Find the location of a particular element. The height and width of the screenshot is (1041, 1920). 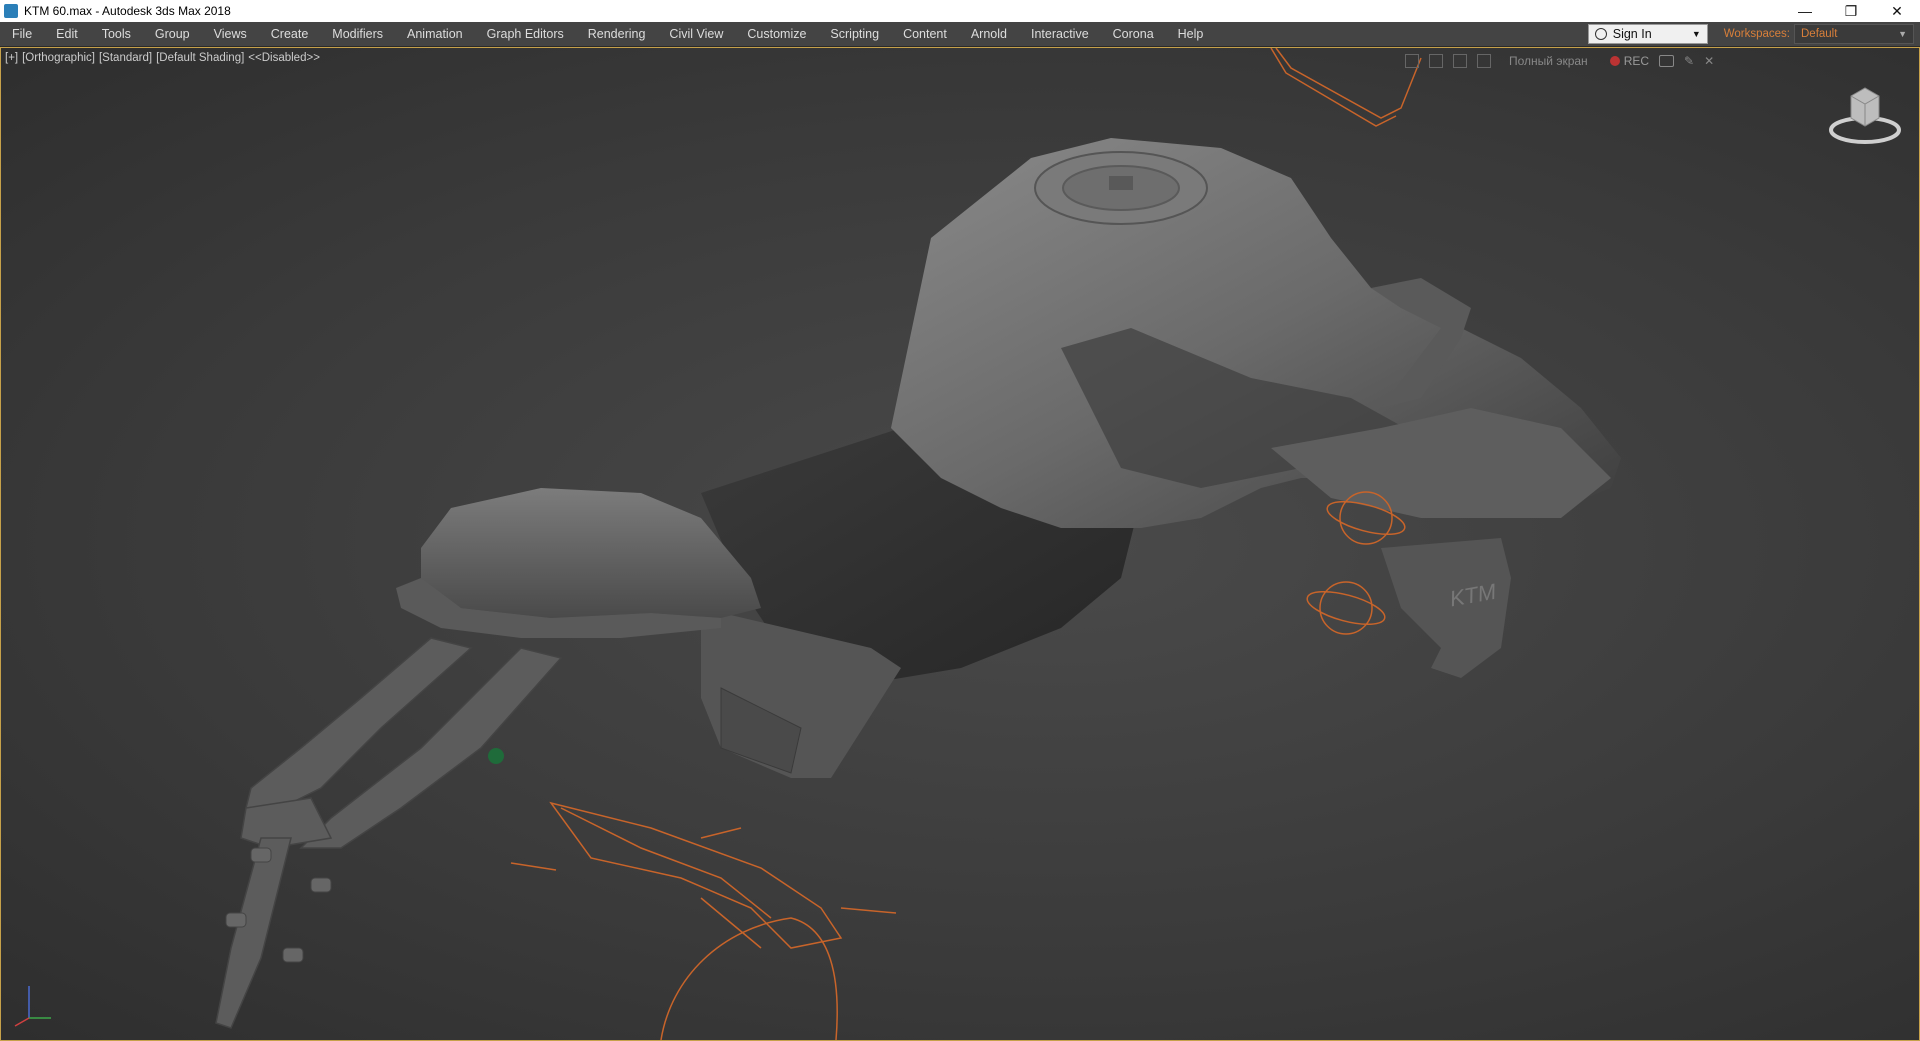

viewport-plus-menu: [+] is located at coordinates (11, 58).